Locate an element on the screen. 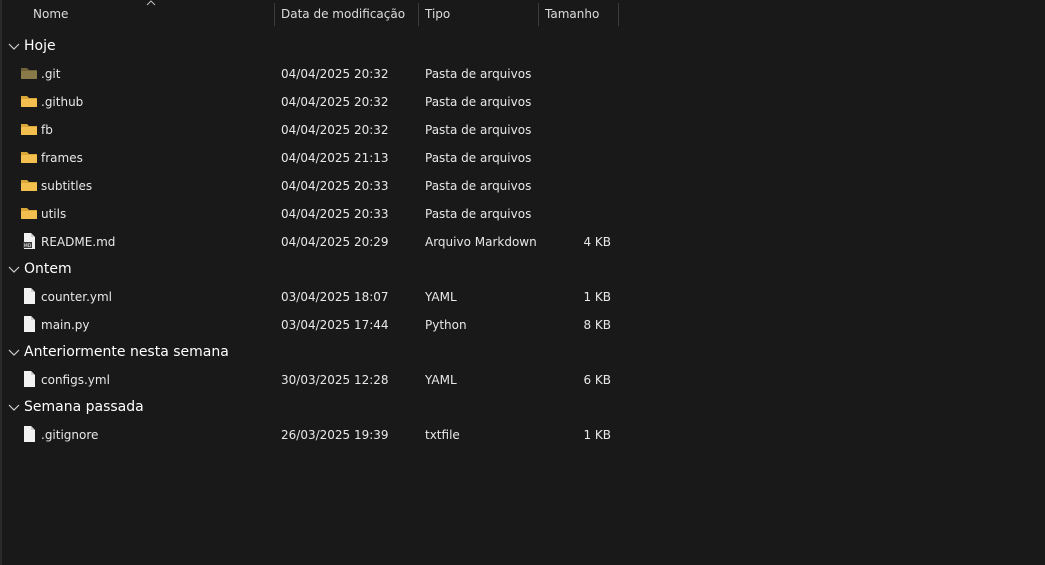 This screenshot has width=1045, height=565. file-name: frames is located at coordinates (62, 158).